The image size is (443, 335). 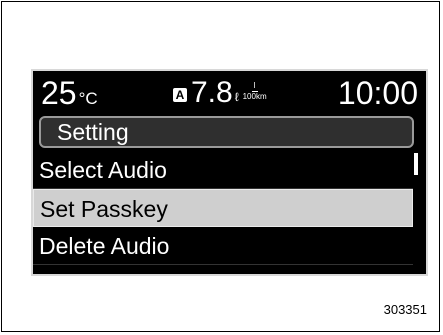 I want to click on menu-title: Setting, so click(x=226, y=132).